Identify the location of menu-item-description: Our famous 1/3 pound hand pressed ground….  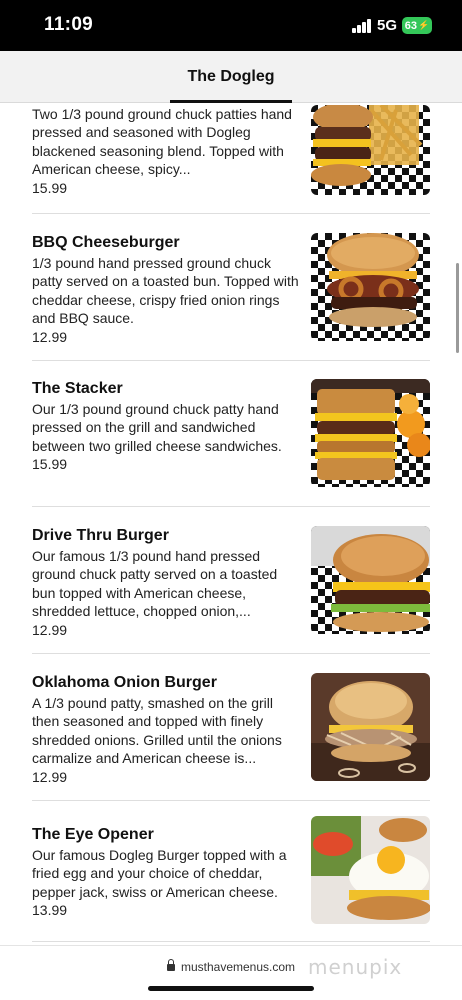
(155, 584).